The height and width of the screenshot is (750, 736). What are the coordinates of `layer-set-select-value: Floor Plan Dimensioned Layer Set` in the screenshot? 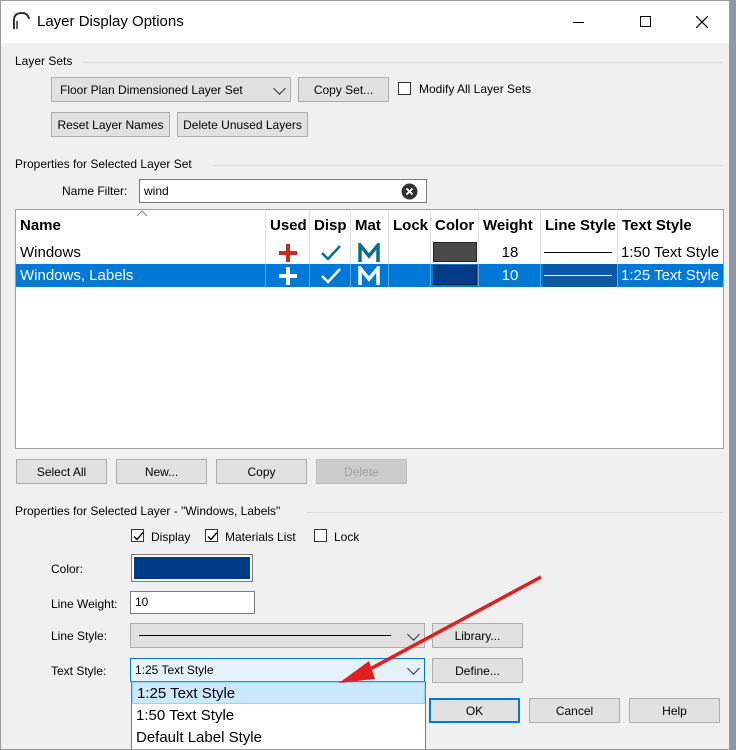 It's located at (151, 90).